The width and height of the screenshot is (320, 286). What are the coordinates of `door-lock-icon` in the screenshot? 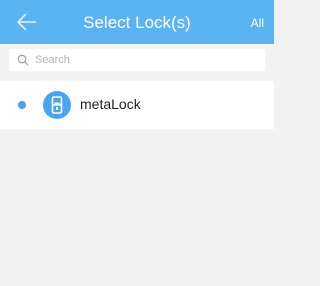 It's located at (57, 105).